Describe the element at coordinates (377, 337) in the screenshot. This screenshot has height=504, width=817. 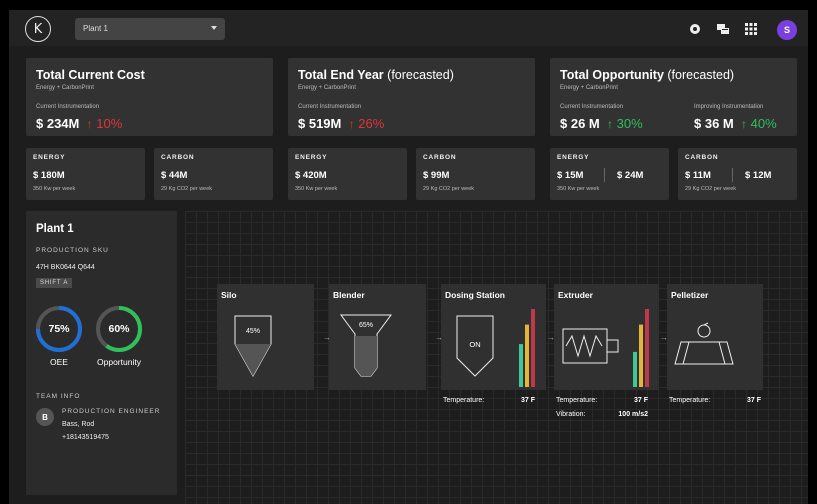
I see `stage-blender: Blender 65%` at that location.